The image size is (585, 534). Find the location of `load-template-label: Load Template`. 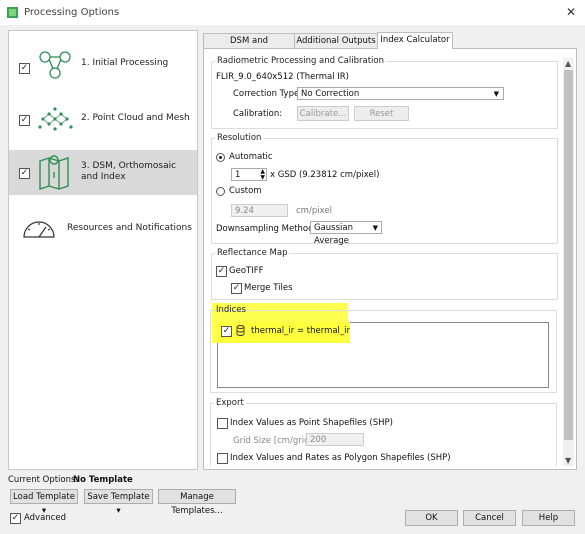

load-template-label: Load Template is located at coordinates (44, 497).